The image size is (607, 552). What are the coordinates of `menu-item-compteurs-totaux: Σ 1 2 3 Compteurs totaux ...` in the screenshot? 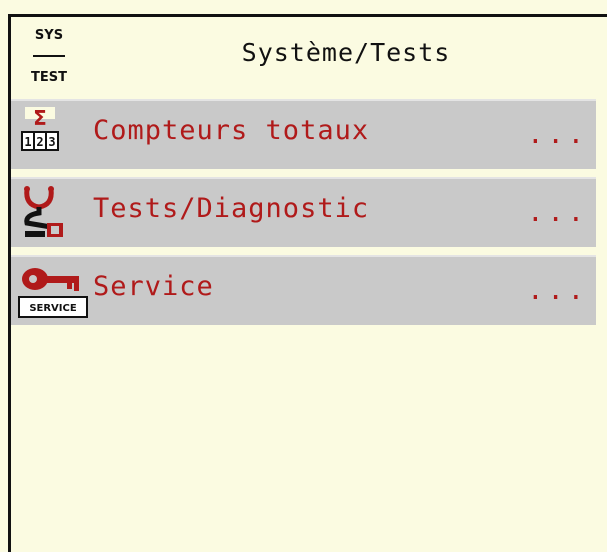 It's located at (303, 134).